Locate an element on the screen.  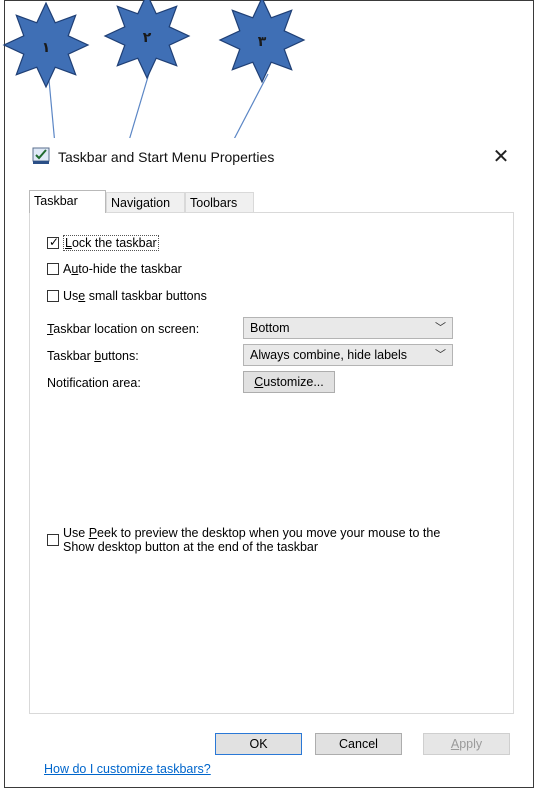
lock-taskbar-checkbox: ✓ is located at coordinates (53, 242).